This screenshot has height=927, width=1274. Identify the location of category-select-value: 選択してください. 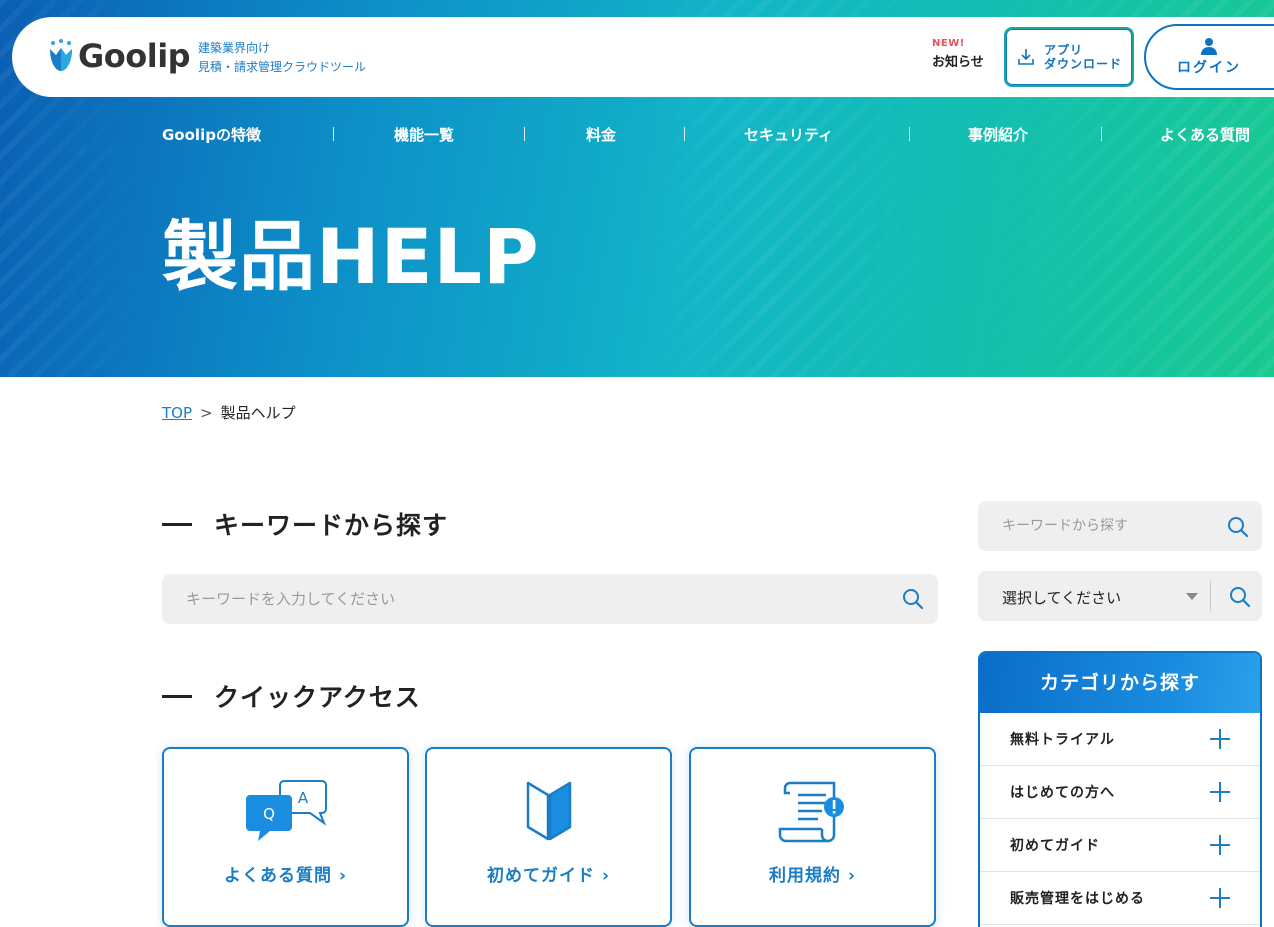
(1062, 598).